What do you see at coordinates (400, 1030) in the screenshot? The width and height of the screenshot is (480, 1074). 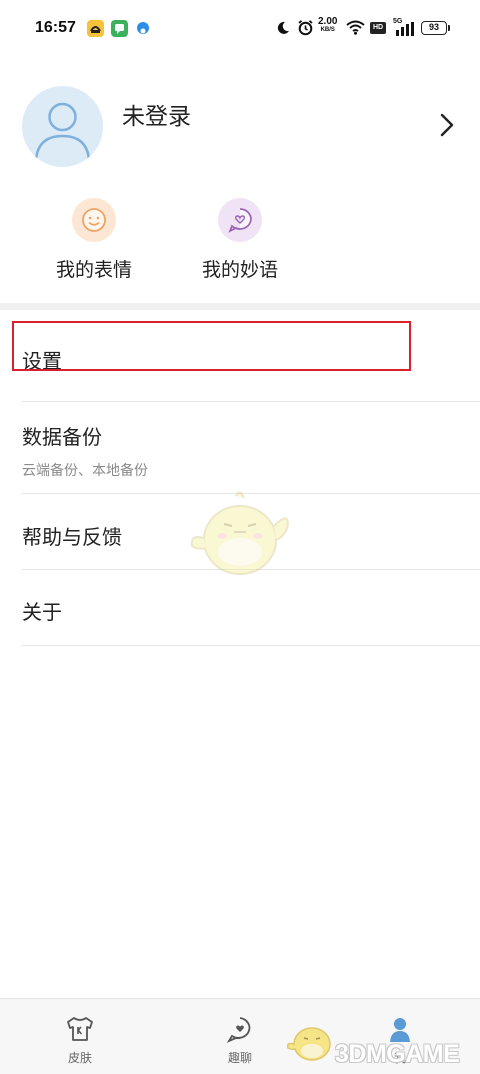 I see `me-person-icon` at bounding box center [400, 1030].